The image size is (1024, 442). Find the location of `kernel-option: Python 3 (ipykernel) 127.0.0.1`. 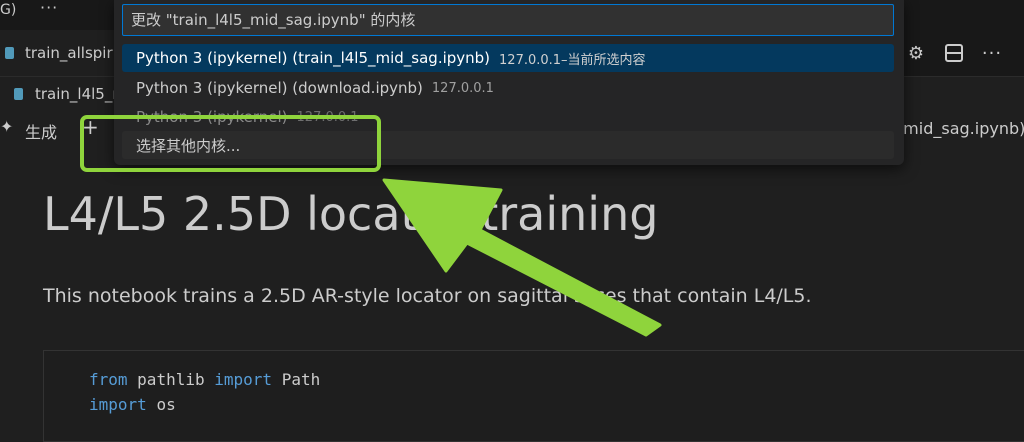

kernel-option: Python 3 (ipykernel) 127.0.0.1 is located at coordinates (508, 117).